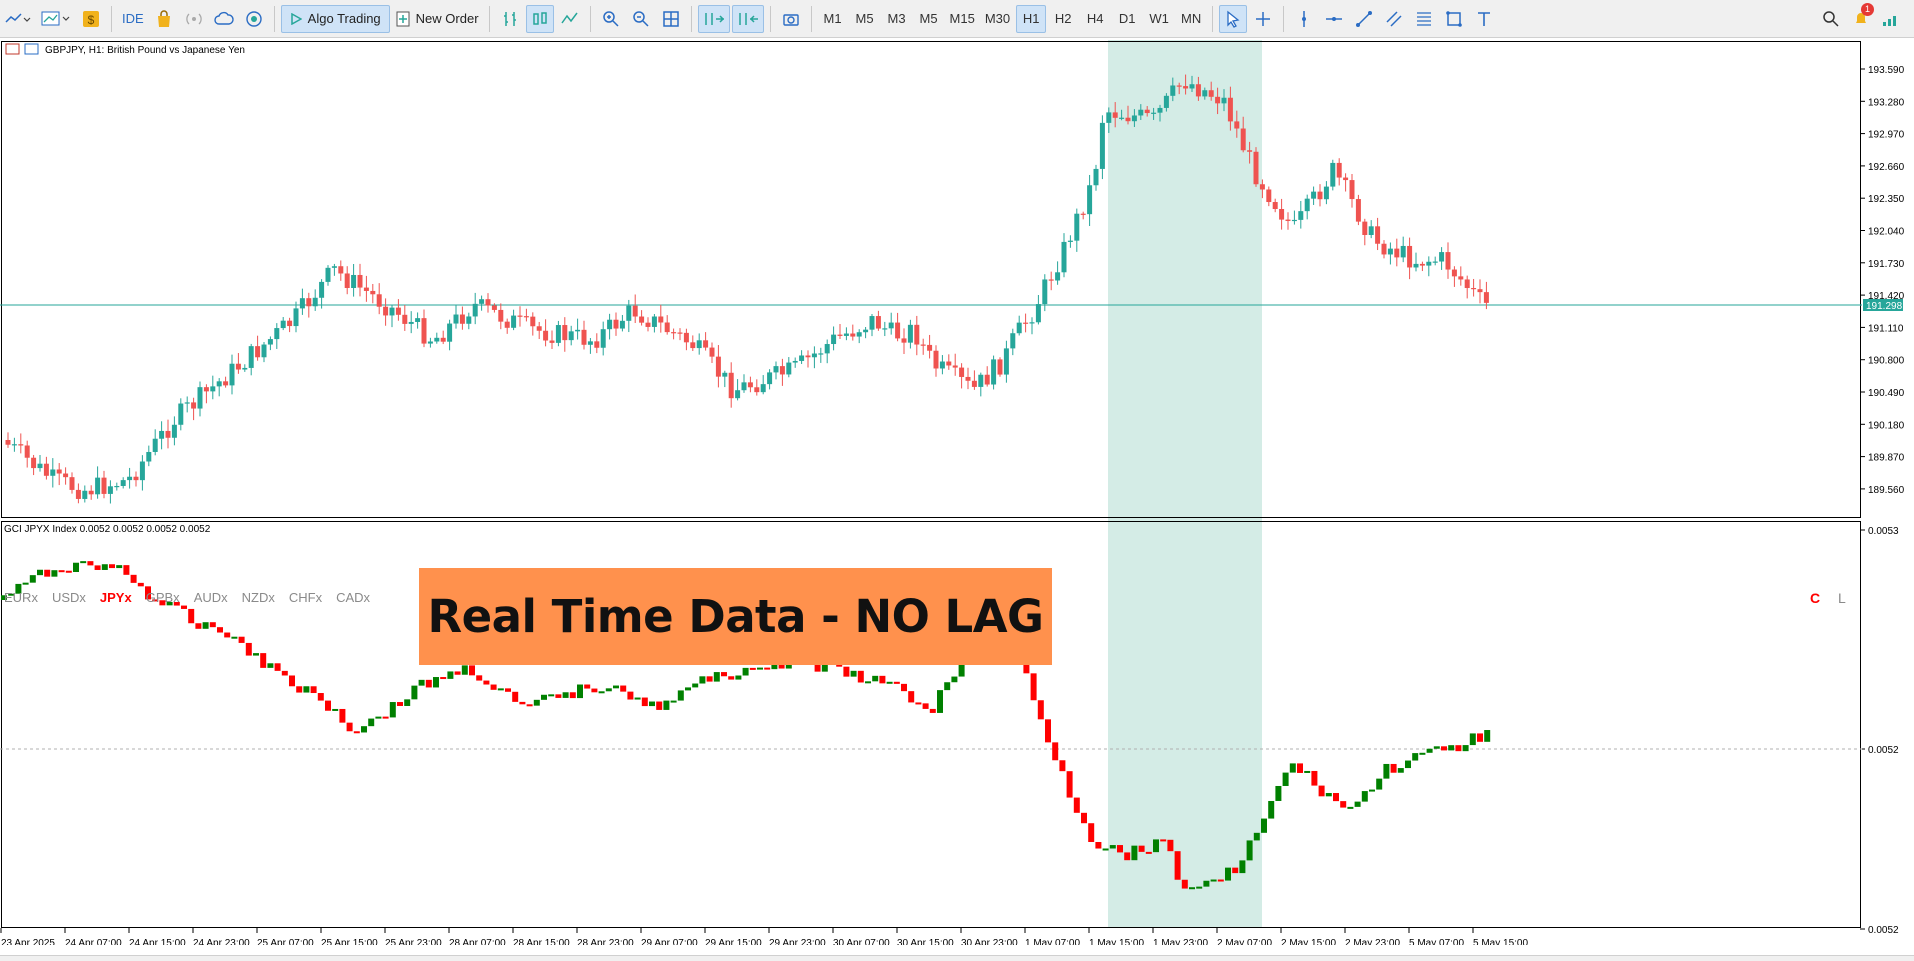 The image size is (1914, 961). I want to click on tile-windows-icon, so click(671, 19).